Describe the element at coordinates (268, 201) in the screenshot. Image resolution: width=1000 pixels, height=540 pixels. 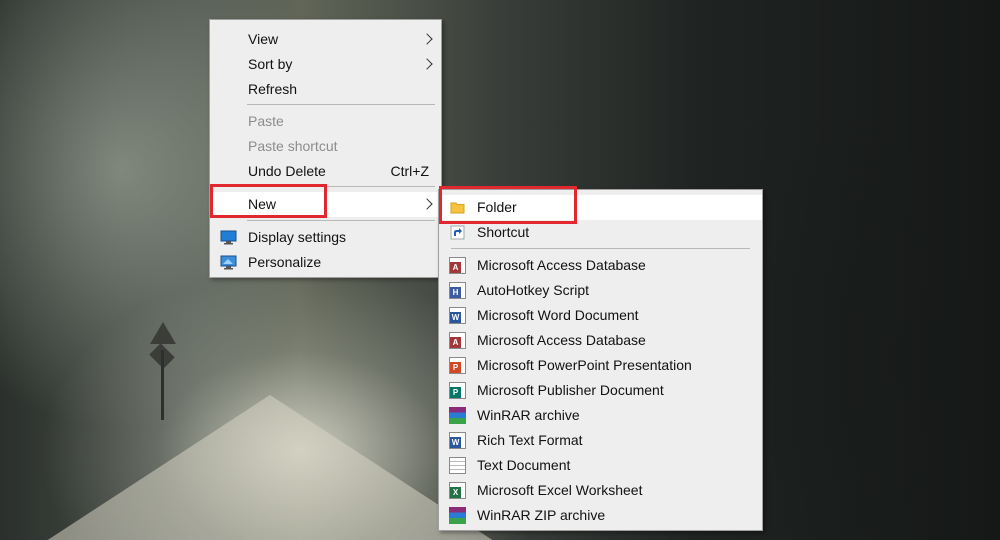
I see `new-highlight-box` at that location.